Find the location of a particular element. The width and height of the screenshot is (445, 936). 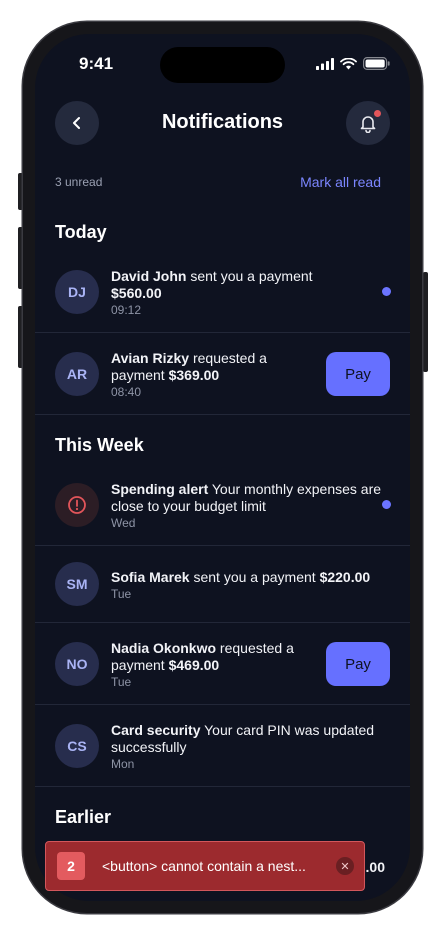

error-count-badge: 2 is located at coordinates (71, 866).